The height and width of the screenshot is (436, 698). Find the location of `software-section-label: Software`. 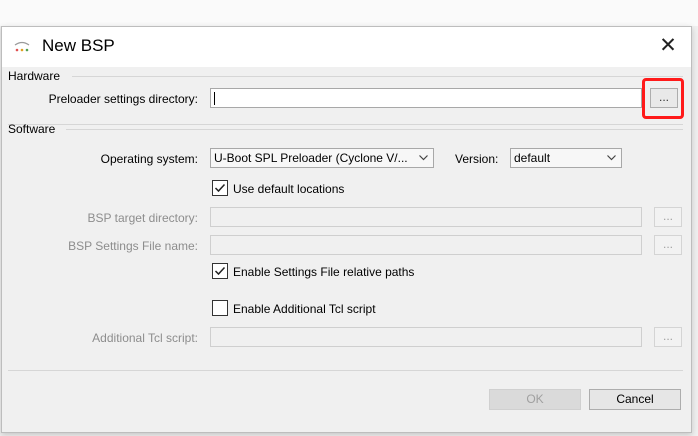

software-section-label: Software is located at coordinates (32, 129).